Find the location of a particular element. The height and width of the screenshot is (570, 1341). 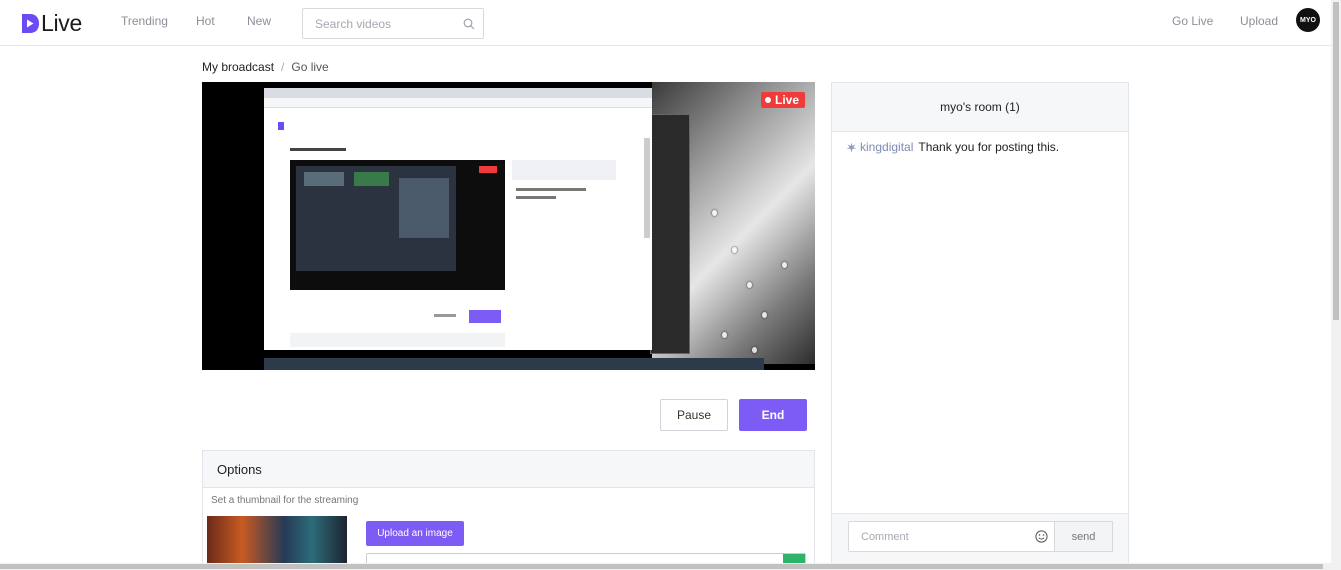

upload-image-button: Upload an image is located at coordinates (415, 533).